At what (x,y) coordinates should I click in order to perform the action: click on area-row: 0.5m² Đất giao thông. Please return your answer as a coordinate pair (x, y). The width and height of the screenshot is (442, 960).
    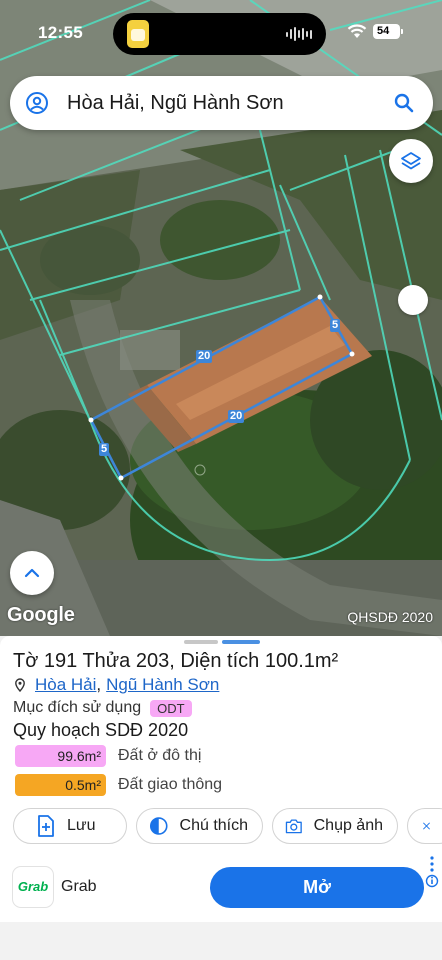
    Looking at the image, I should click on (118, 785).